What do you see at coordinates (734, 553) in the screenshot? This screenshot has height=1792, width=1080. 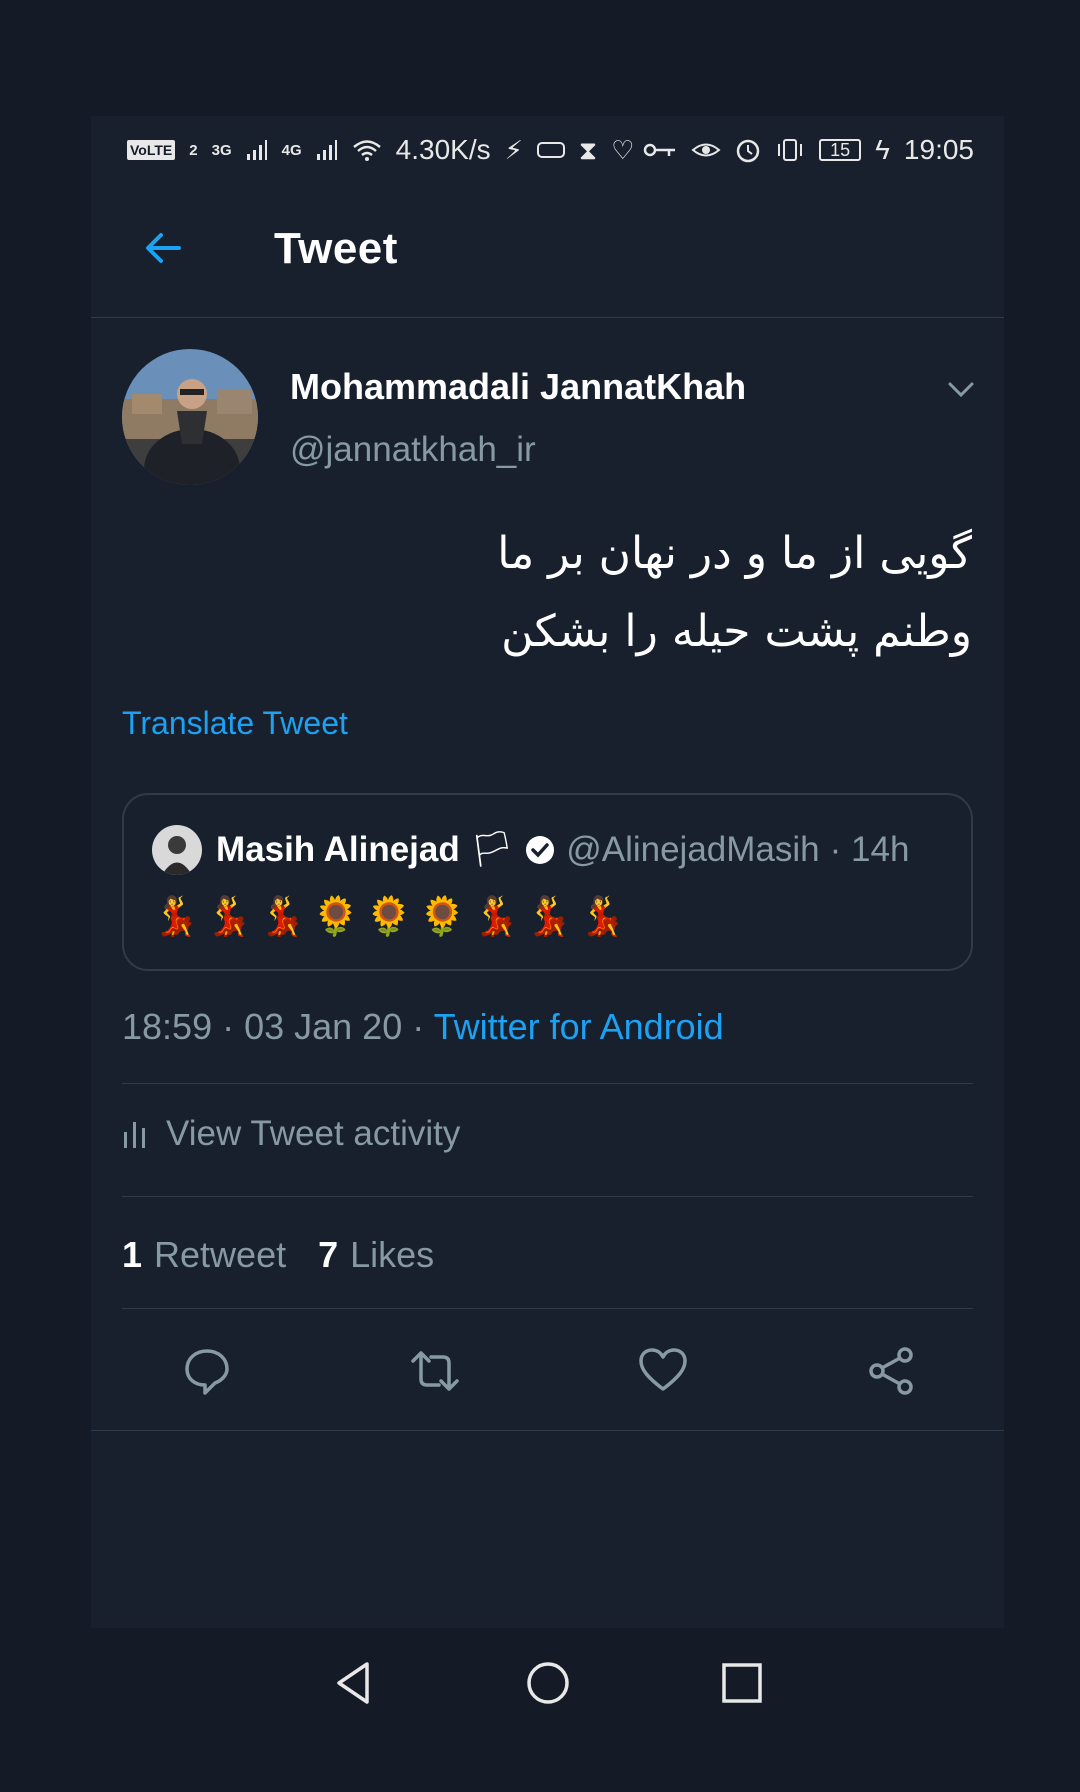 I see `tweet-text-line-1: گویی از ما و در نهان بر ما` at bounding box center [734, 553].